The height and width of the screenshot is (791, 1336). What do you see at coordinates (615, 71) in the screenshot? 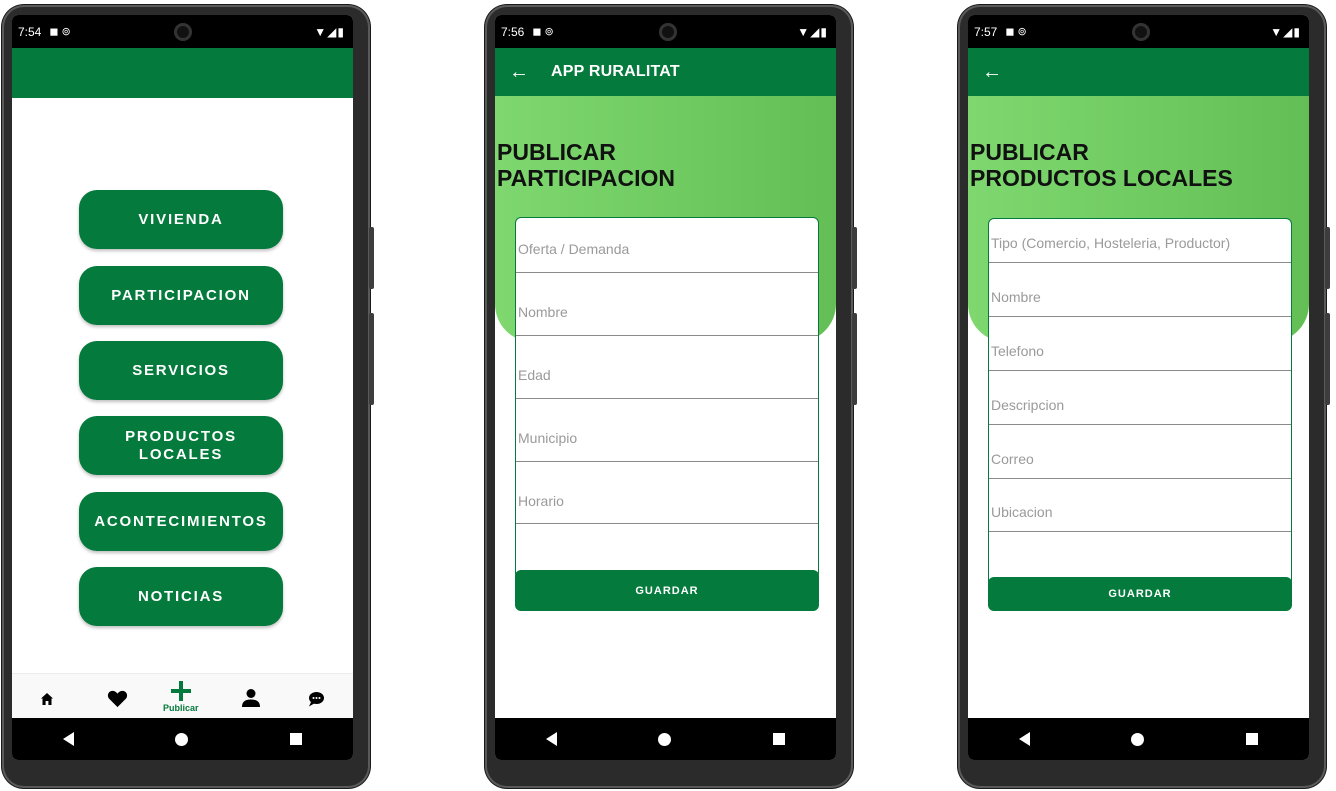
I see `app-title: APP RURALITAT` at bounding box center [615, 71].